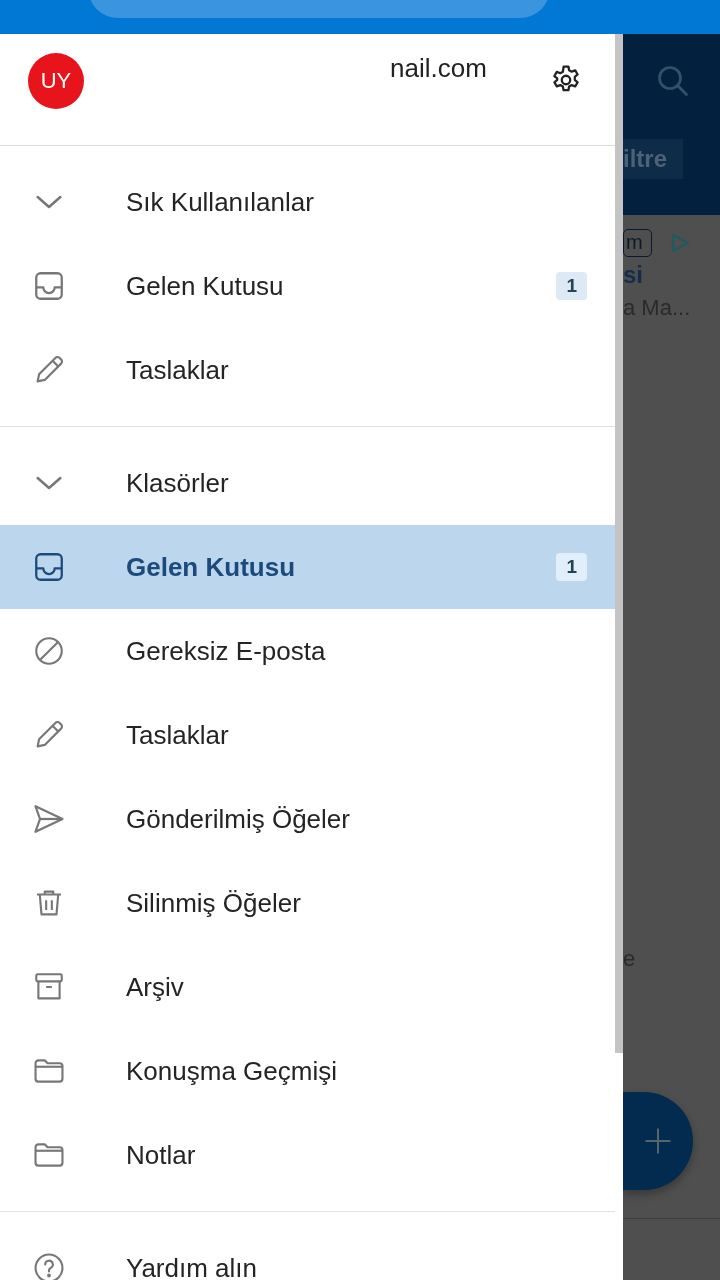 The image size is (720, 1280). Describe the element at coordinates (49, 651) in the screenshot. I see `block-icon` at that location.